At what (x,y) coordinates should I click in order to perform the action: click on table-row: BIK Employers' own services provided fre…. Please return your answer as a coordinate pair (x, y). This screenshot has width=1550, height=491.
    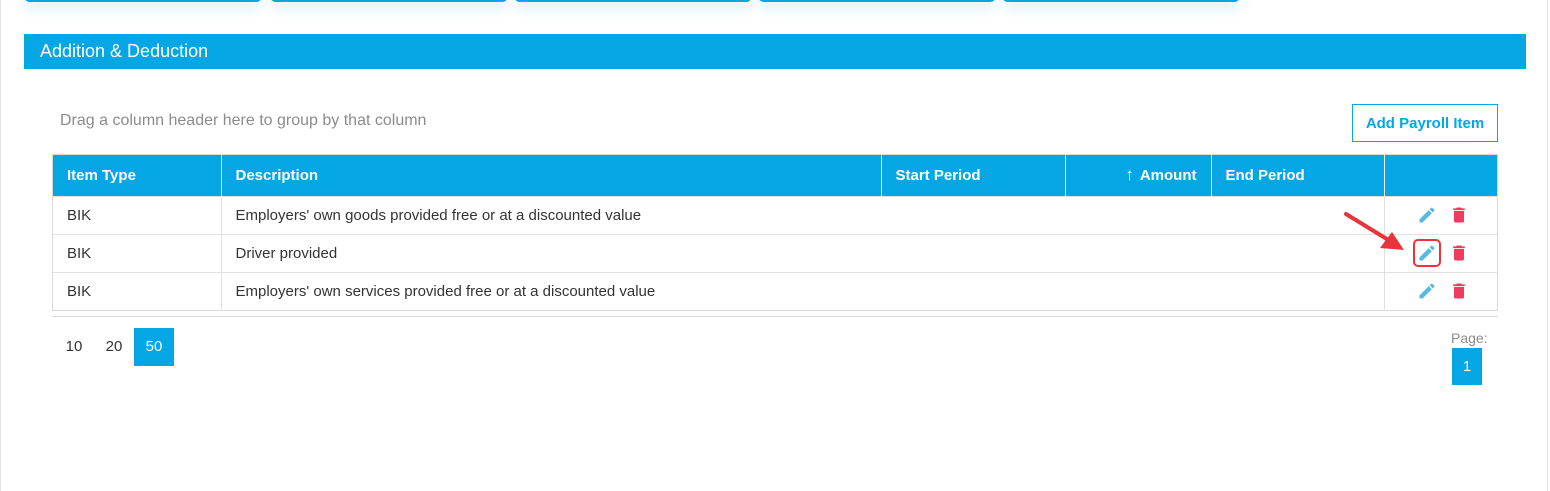
    Looking at the image, I should click on (775, 290).